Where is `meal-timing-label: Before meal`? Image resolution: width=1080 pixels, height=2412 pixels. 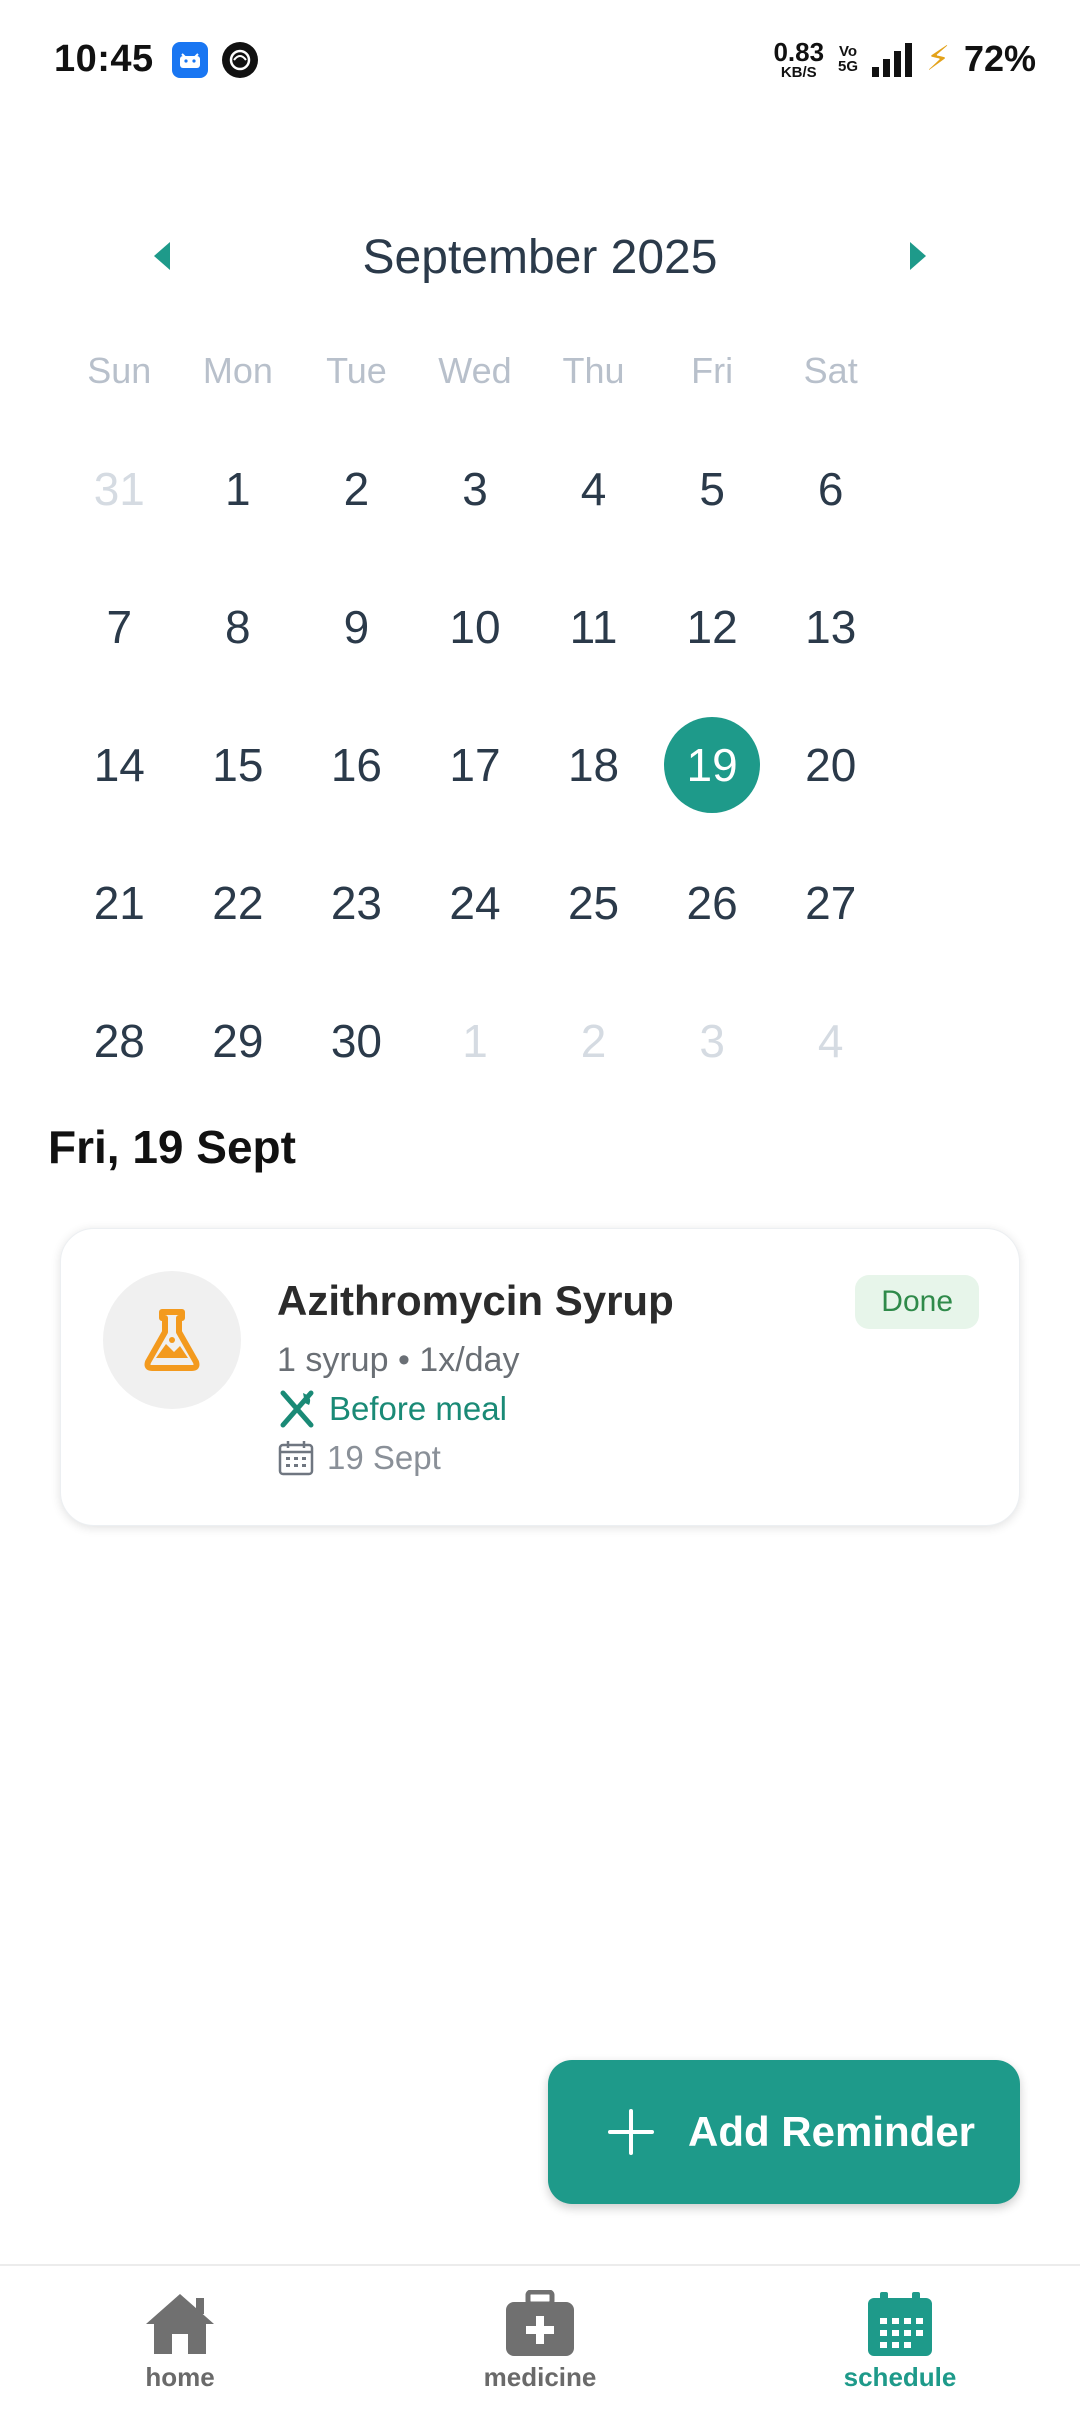 meal-timing-label: Before meal is located at coordinates (418, 1408).